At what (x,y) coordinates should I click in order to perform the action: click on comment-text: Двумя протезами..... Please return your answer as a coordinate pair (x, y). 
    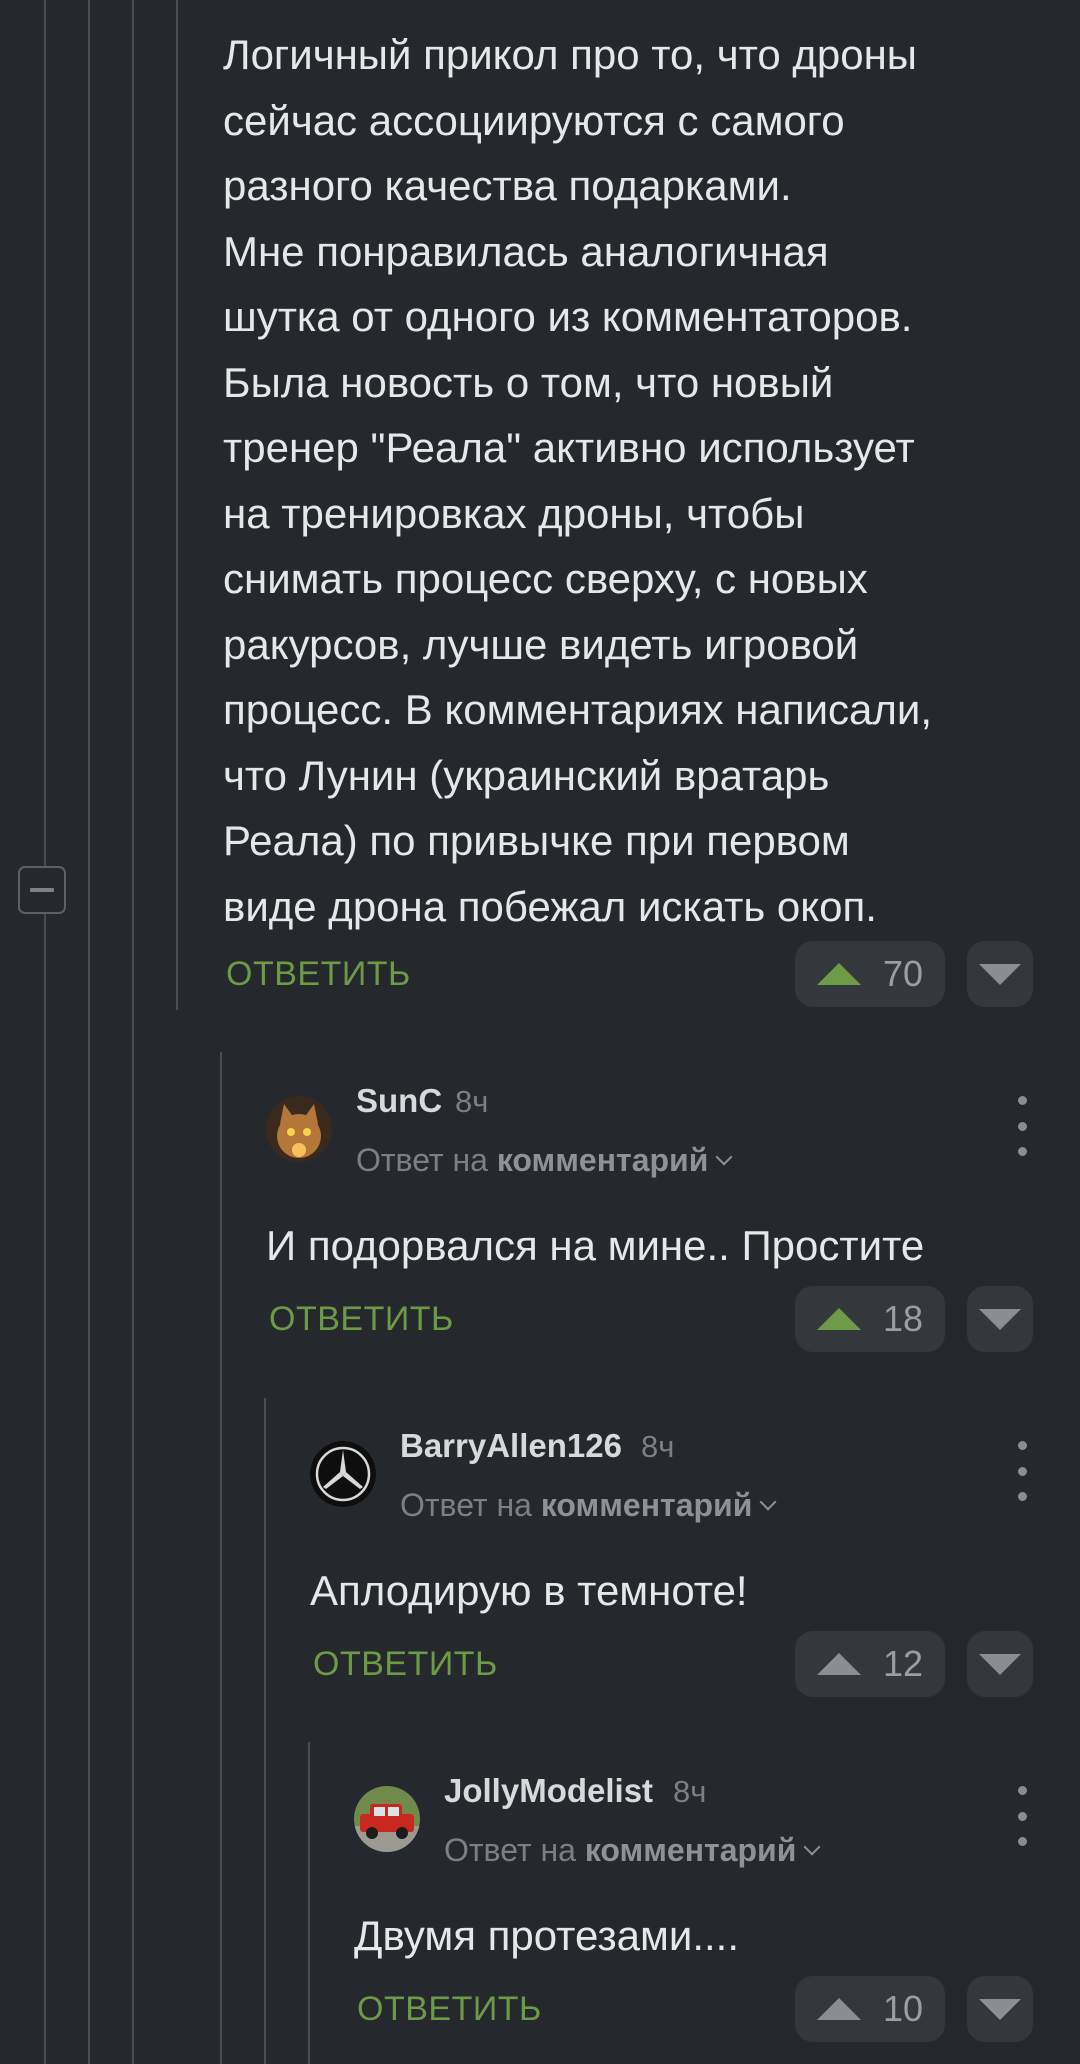
    Looking at the image, I should click on (547, 1935).